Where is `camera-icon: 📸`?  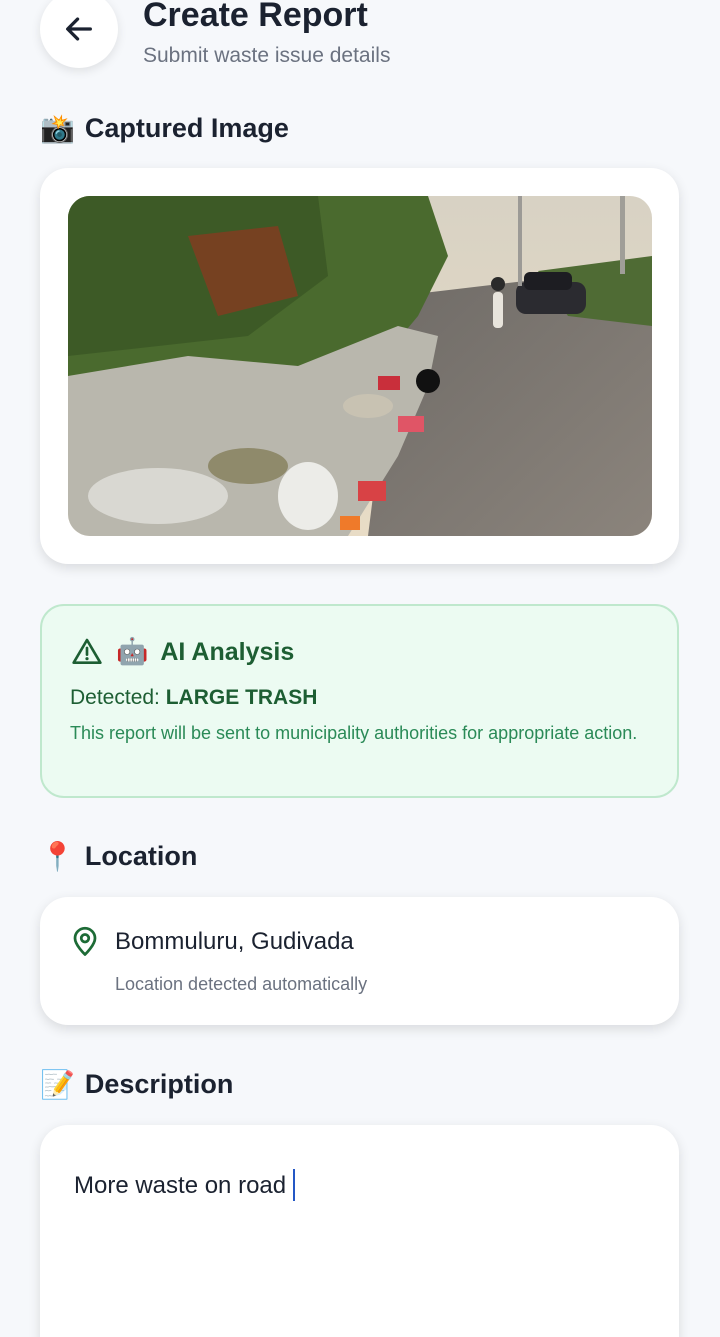
camera-icon: 📸 is located at coordinates (57, 128).